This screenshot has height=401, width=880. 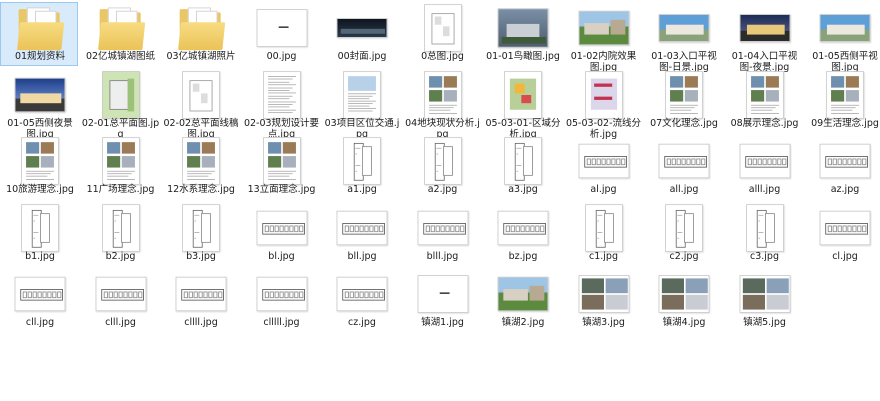 I want to click on file-name-label: 00.jpg, so click(x=281, y=56).